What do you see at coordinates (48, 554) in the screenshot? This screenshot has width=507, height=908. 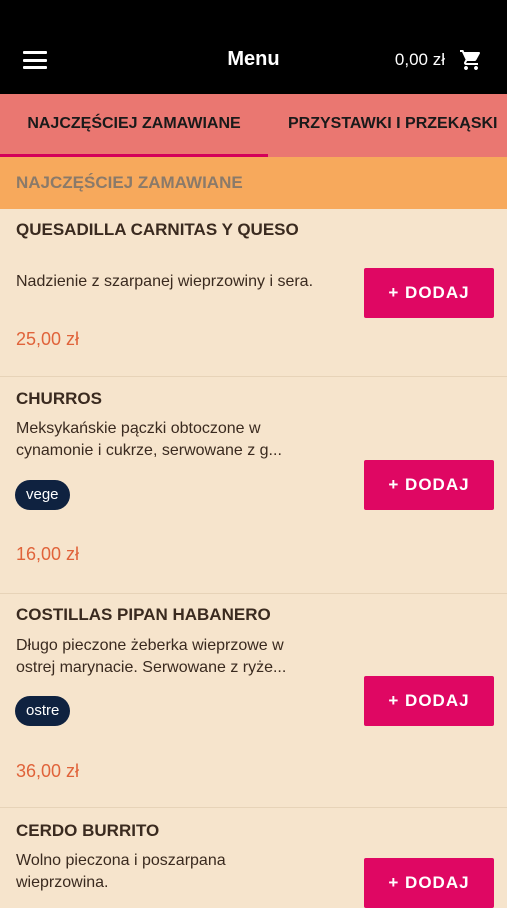 I see `item-price: 16,00 zł` at bounding box center [48, 554].